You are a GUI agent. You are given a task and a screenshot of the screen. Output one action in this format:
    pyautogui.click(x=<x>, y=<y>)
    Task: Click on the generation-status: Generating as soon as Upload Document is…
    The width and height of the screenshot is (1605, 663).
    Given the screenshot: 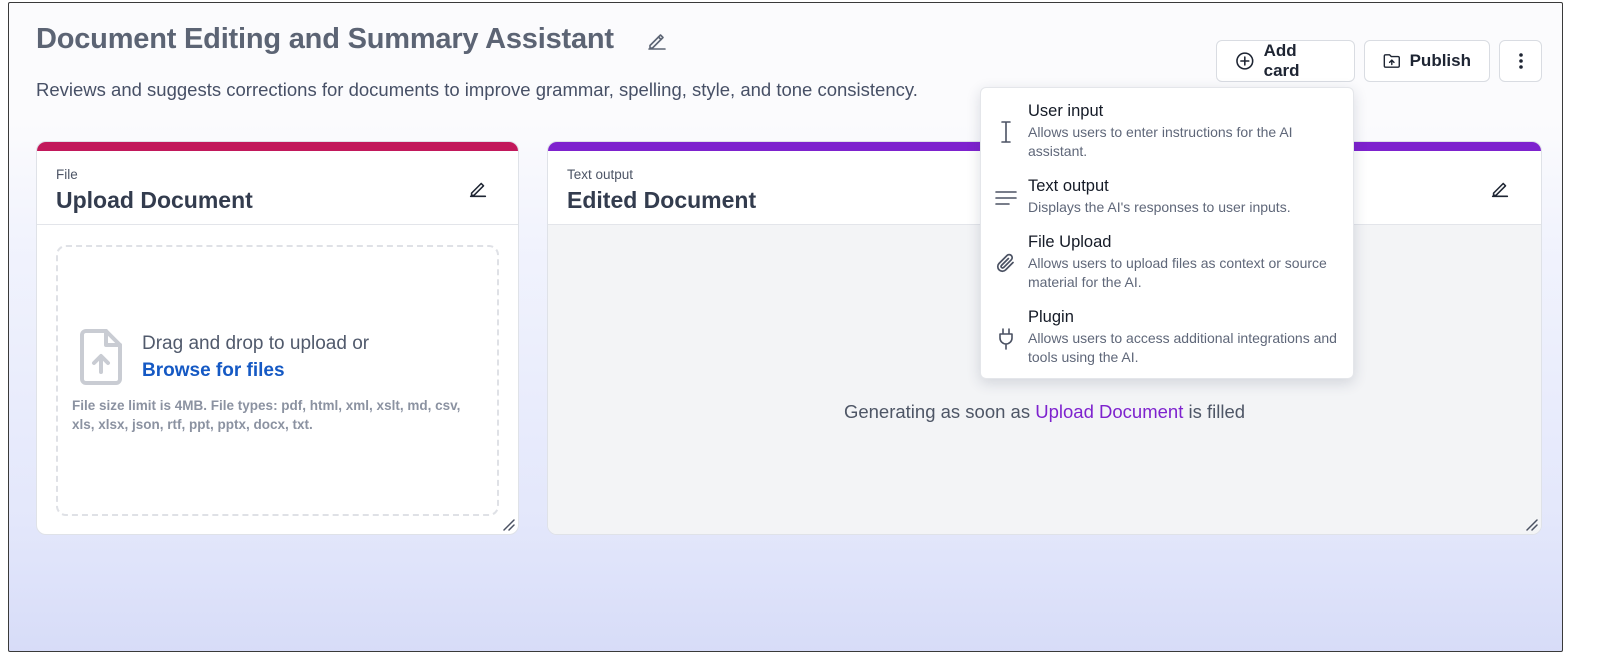 What is the action you would take?
    pyautogui.click(x=1044, y=412)
    